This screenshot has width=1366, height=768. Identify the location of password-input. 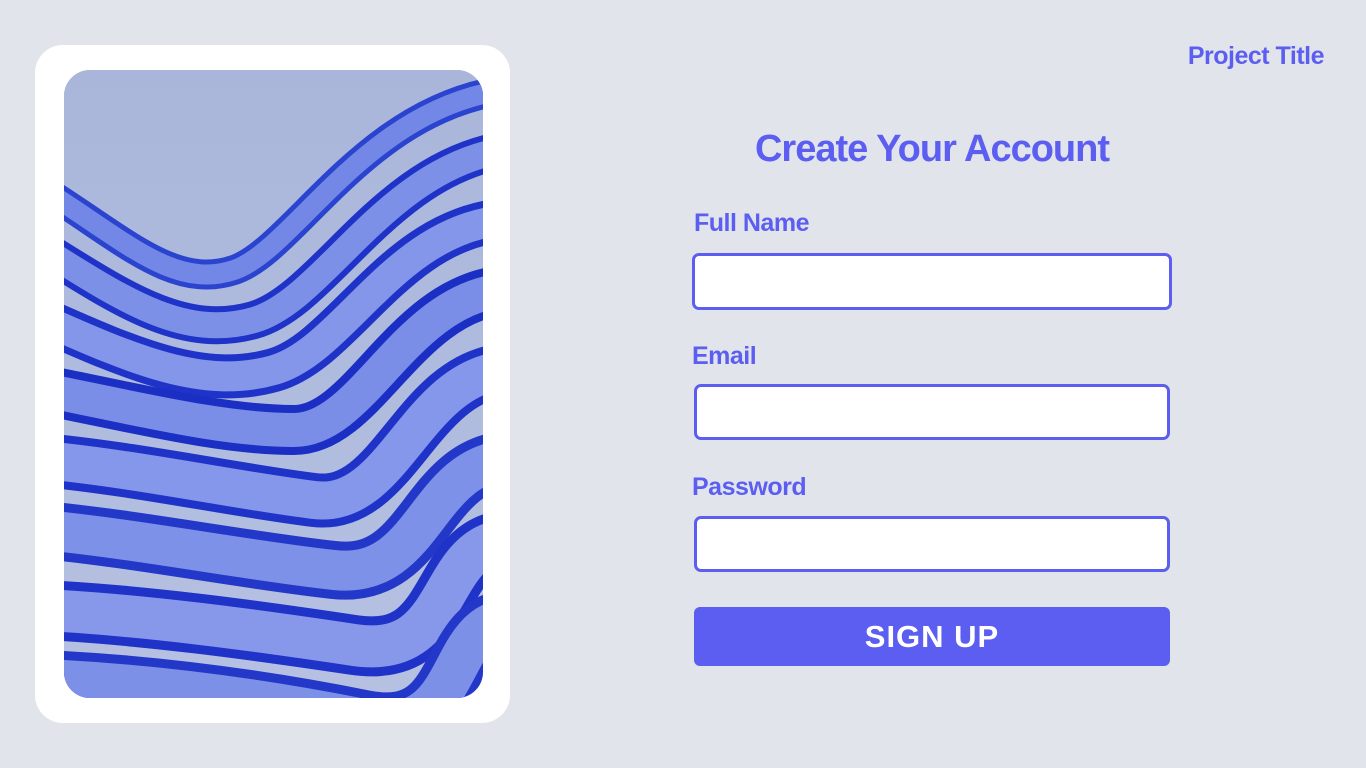
(932, 544).